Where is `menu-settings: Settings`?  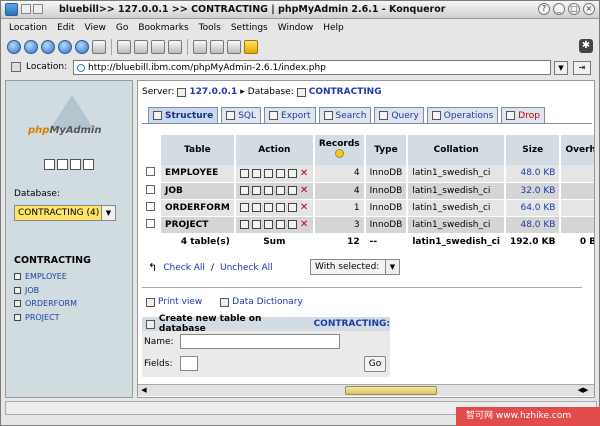
menu-settings: Settings is located at coordinates (249, 28).